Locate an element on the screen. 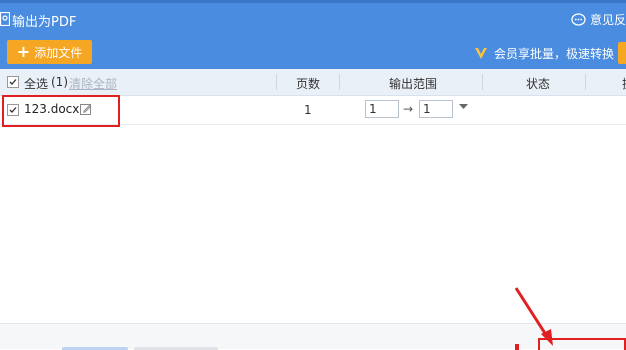 This screenshot has height=350, width=626. annotation-arrow is located at coordinates (533, 316).